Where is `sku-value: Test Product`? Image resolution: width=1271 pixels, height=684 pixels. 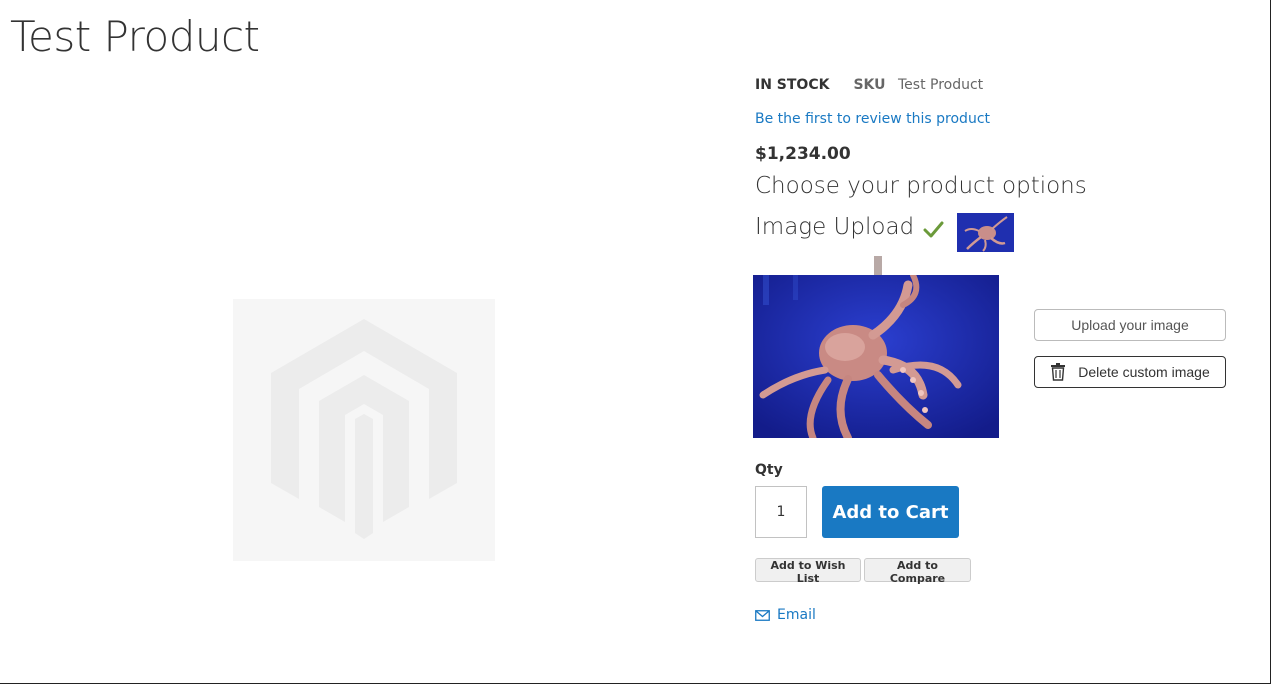
sku-value: Test Product is located at coordinates (940, 85).